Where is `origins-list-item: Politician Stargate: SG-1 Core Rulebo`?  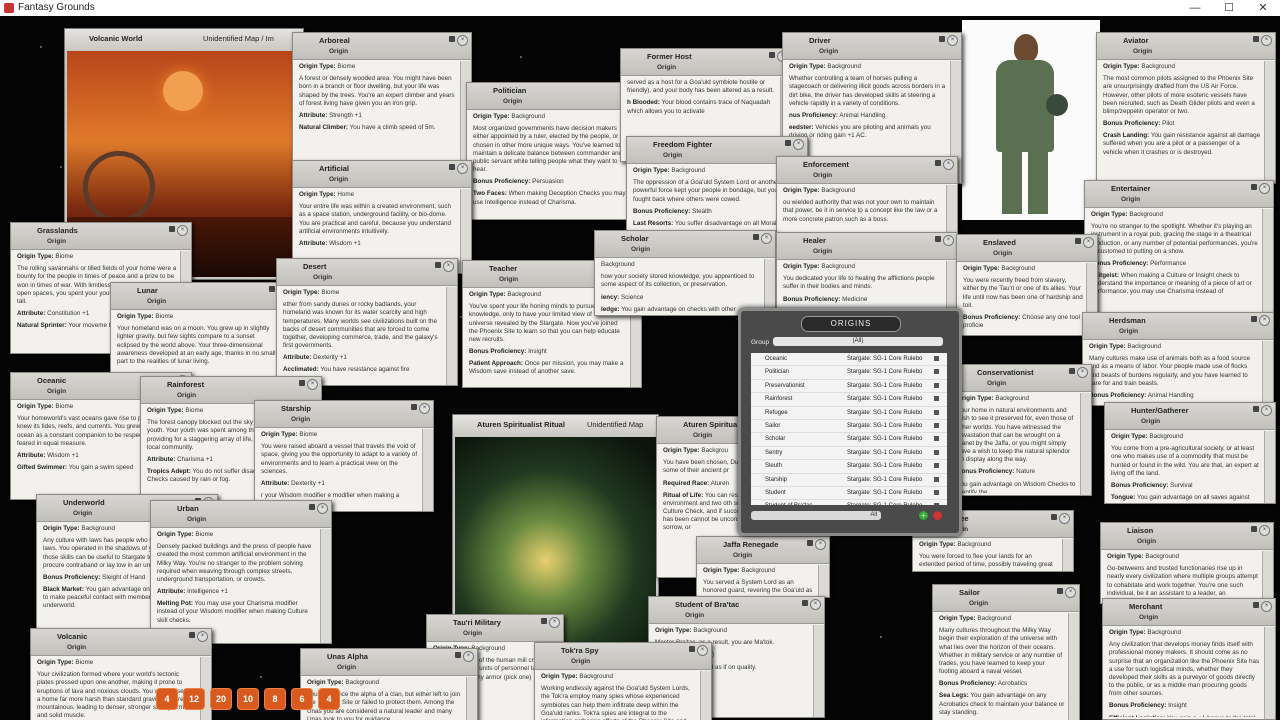
origins-list-item: Politician Stargate: SG-1 Core Rulebo is located at coordinates (849, 373).